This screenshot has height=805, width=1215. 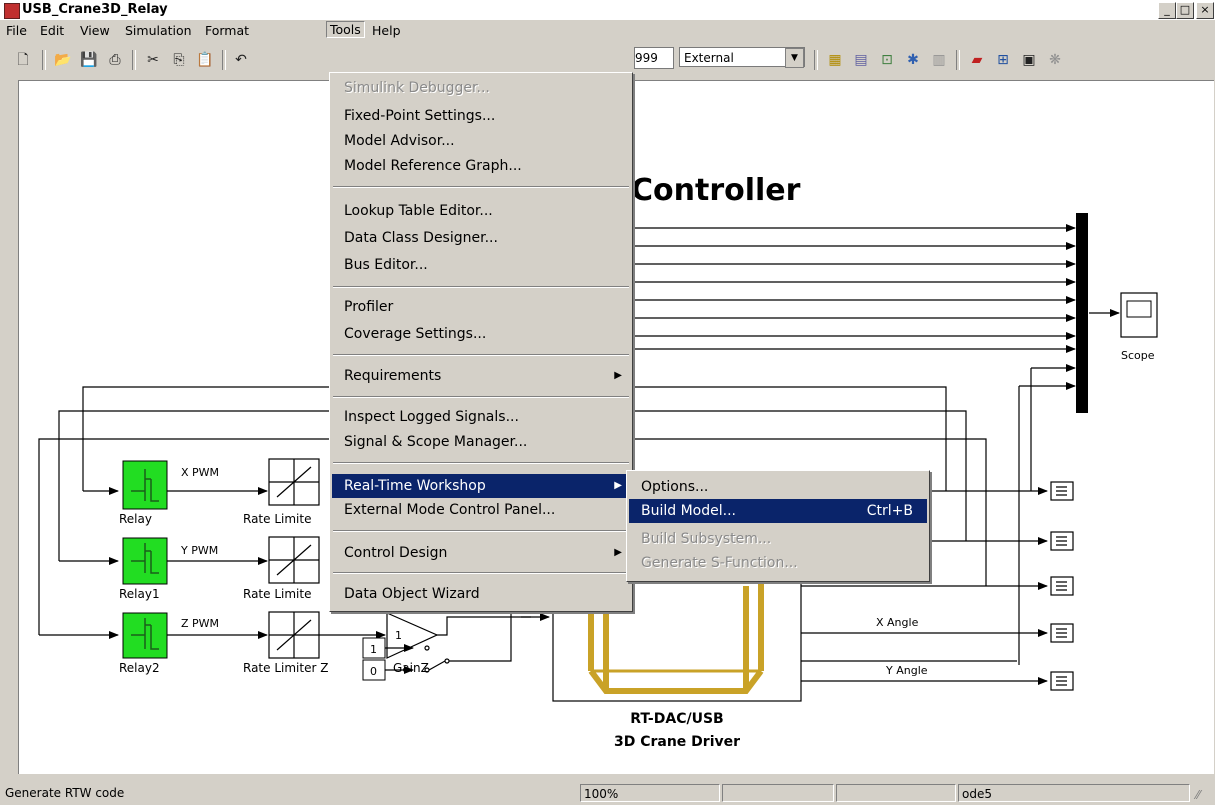 I want to click on rate-limiter-y, so click(x=294, y=560).